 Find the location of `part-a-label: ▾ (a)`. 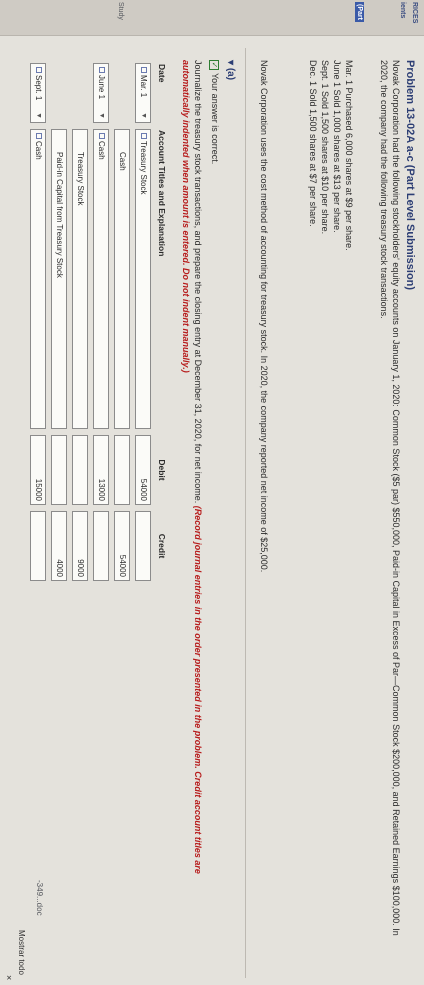

part-a-label: ▾ (a) is located at coordinates (230, 70).